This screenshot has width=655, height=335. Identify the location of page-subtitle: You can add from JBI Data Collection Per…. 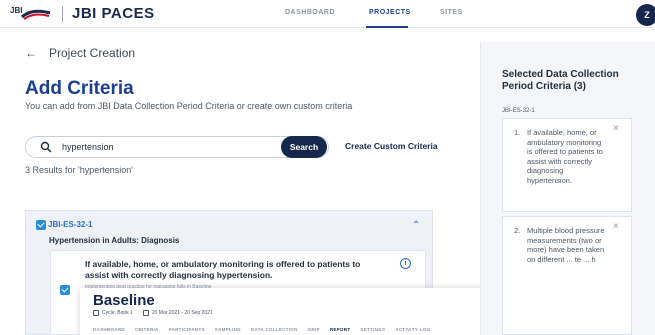
(189, 106).